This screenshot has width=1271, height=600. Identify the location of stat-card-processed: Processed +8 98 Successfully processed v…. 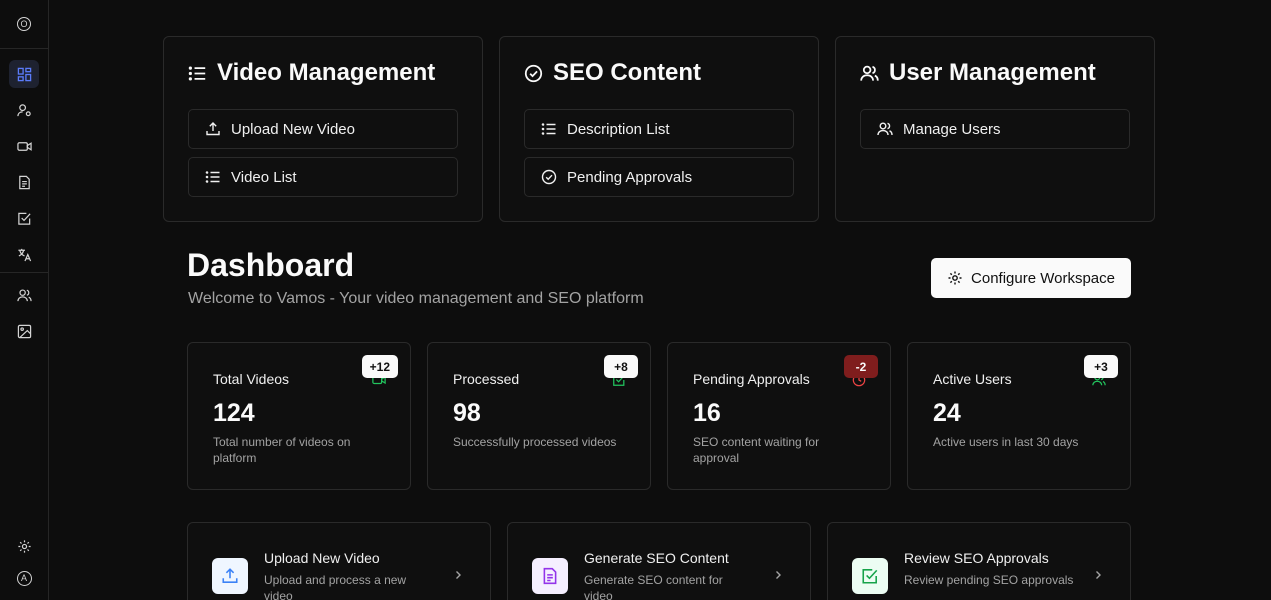
(539, 416).